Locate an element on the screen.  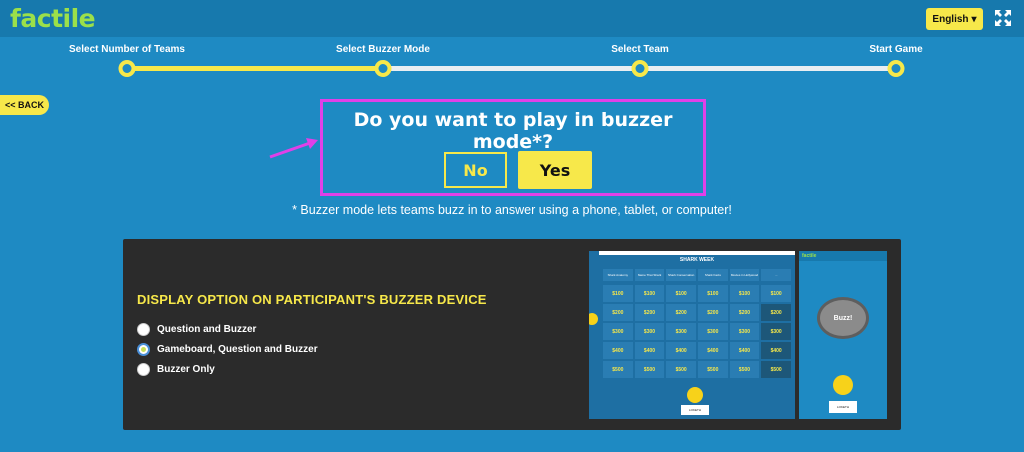
step-dot-start is located at coordinates (896, 68).